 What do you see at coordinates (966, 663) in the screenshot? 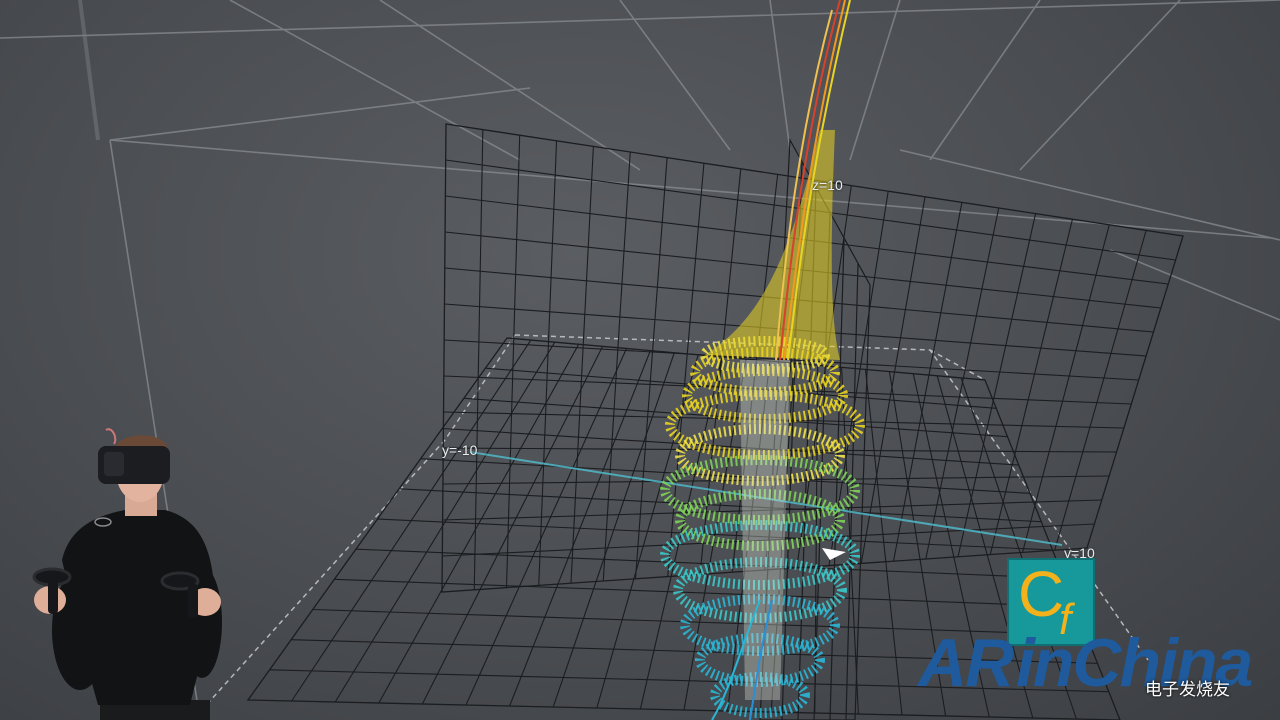
I see `wordmark-ar: AR` at bounding box center [966, 663].